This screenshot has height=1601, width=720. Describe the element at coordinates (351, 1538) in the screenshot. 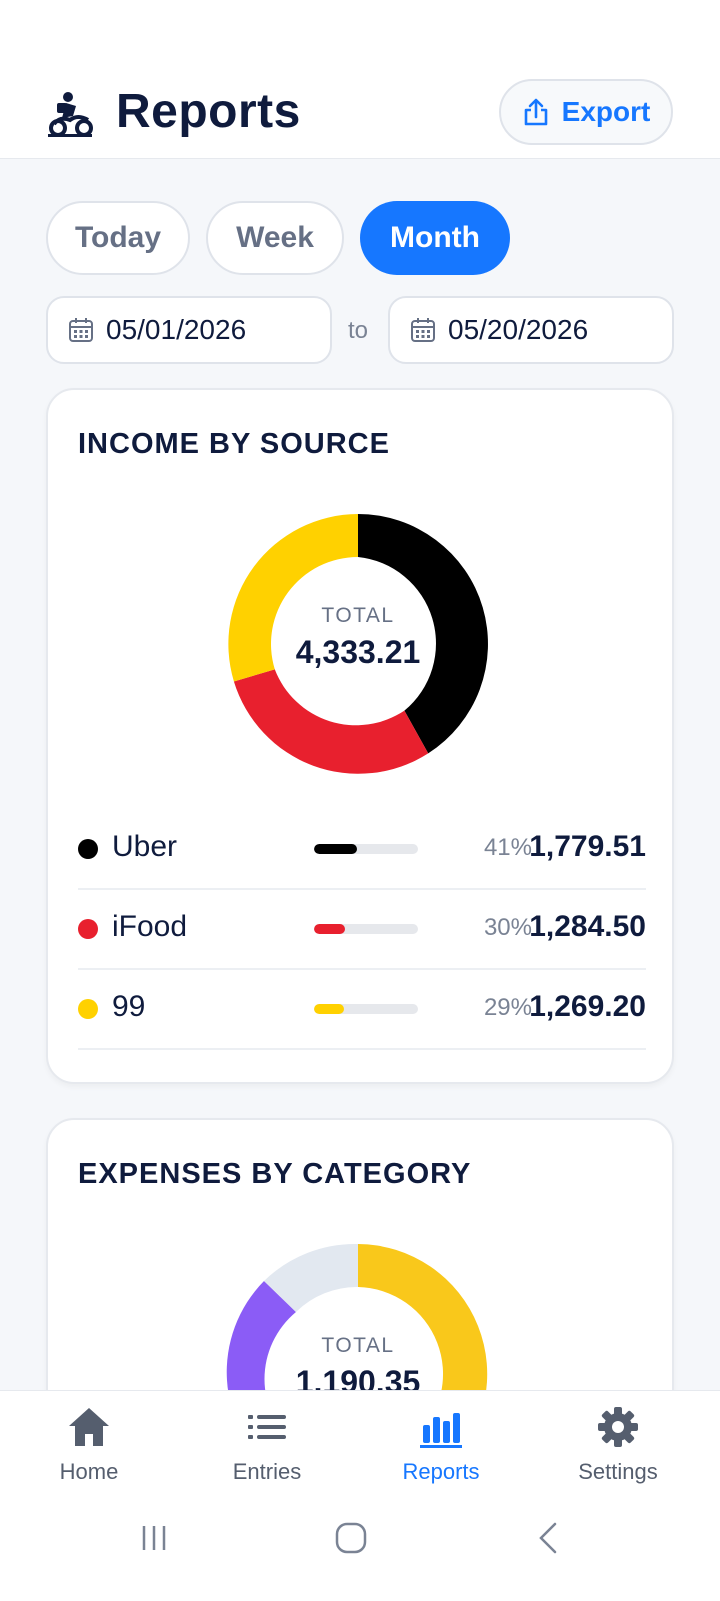

I see `home-circle-icon` at that location.